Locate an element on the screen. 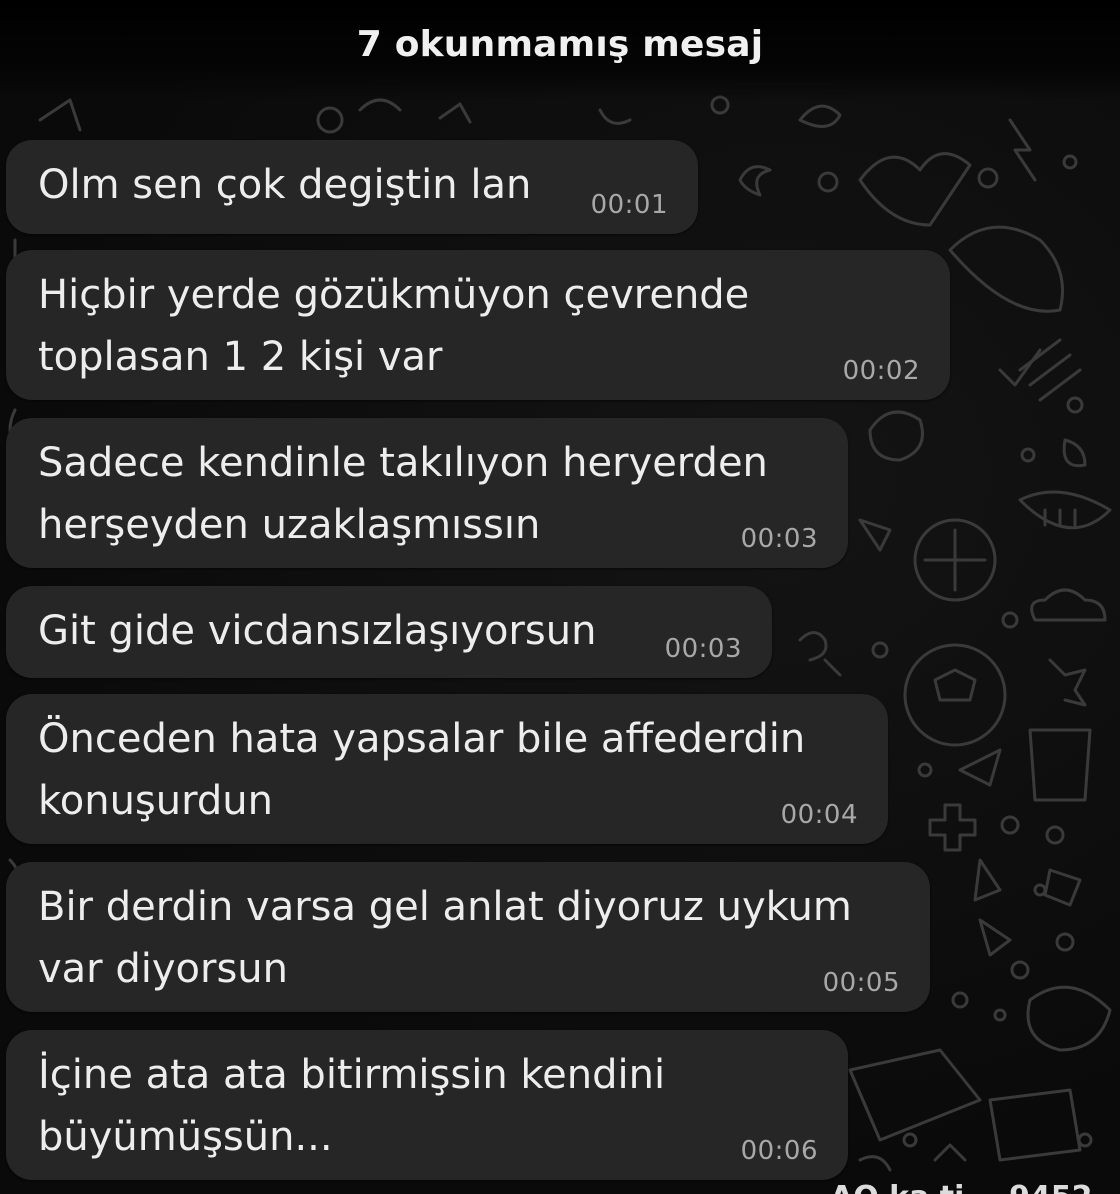 The width and height of the screenshot is (1120, 1194). message-timestamp: 00:04 is located at coordinates (819, 815).